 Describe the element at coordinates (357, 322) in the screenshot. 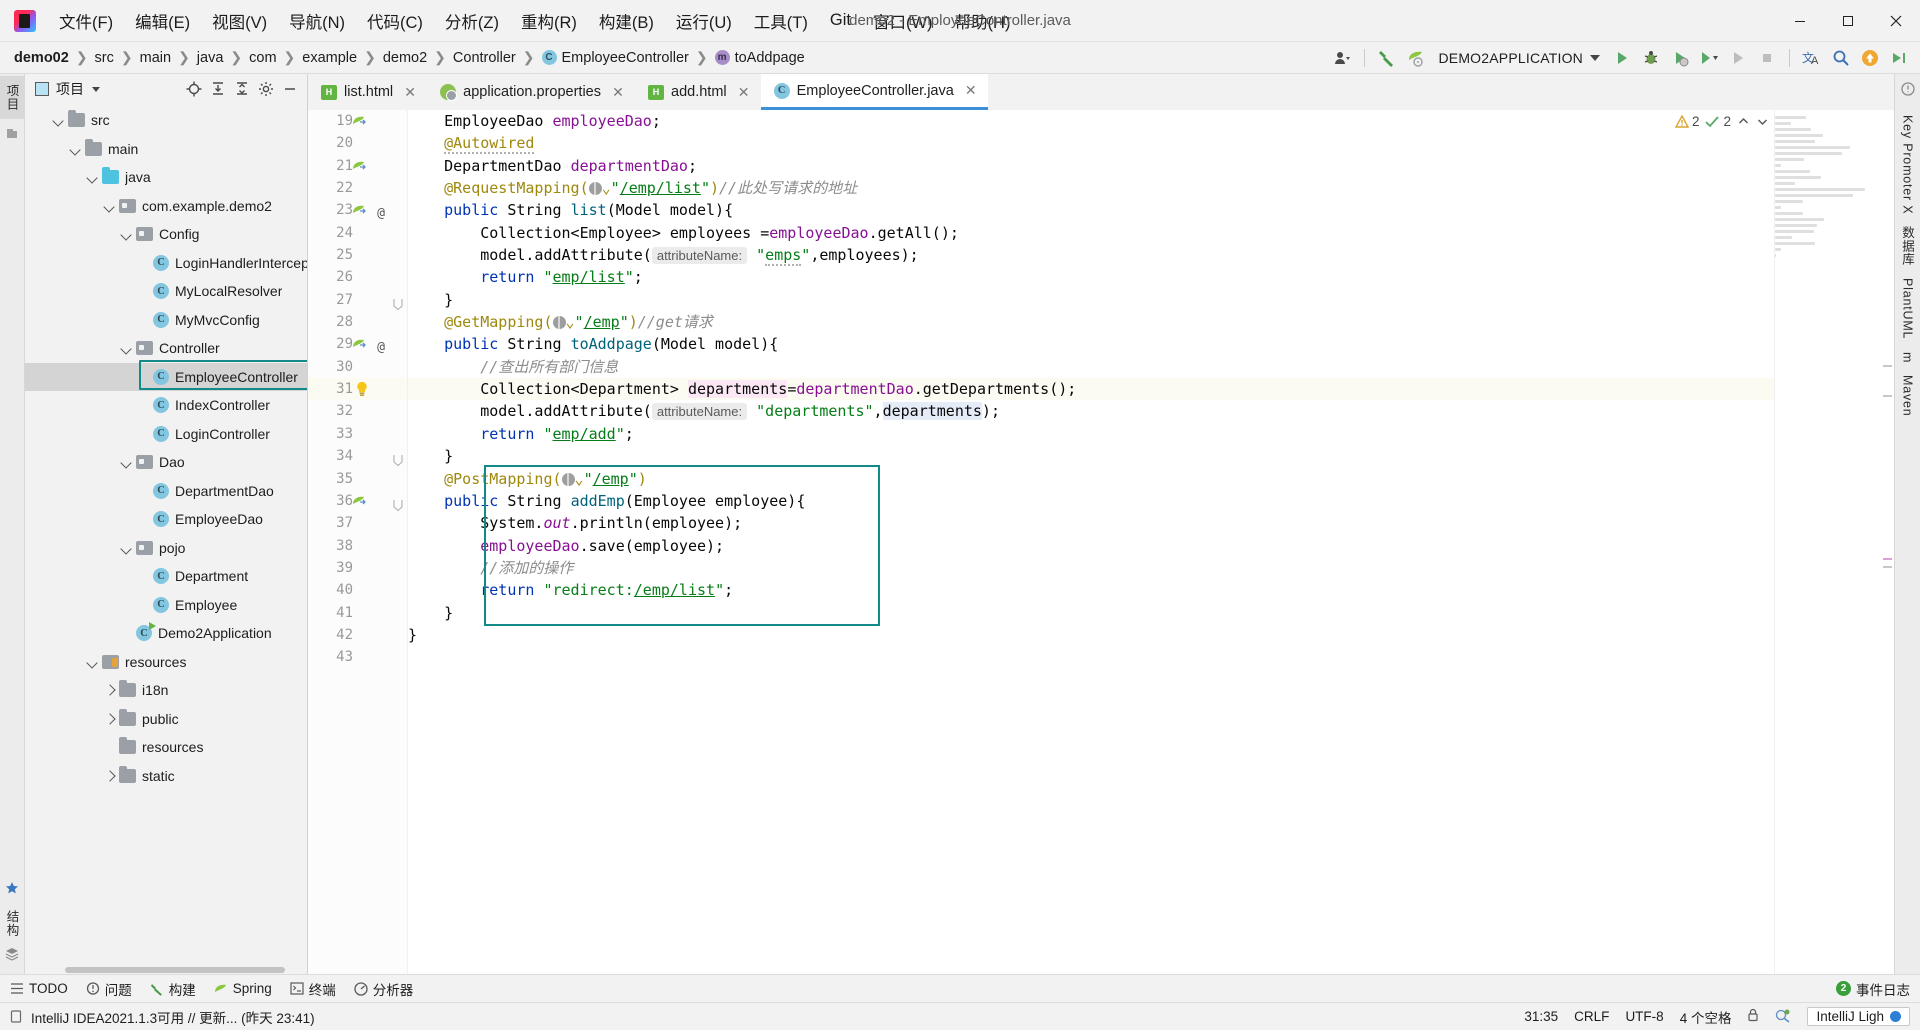

I see `gutter-line-28: 28` at that location.